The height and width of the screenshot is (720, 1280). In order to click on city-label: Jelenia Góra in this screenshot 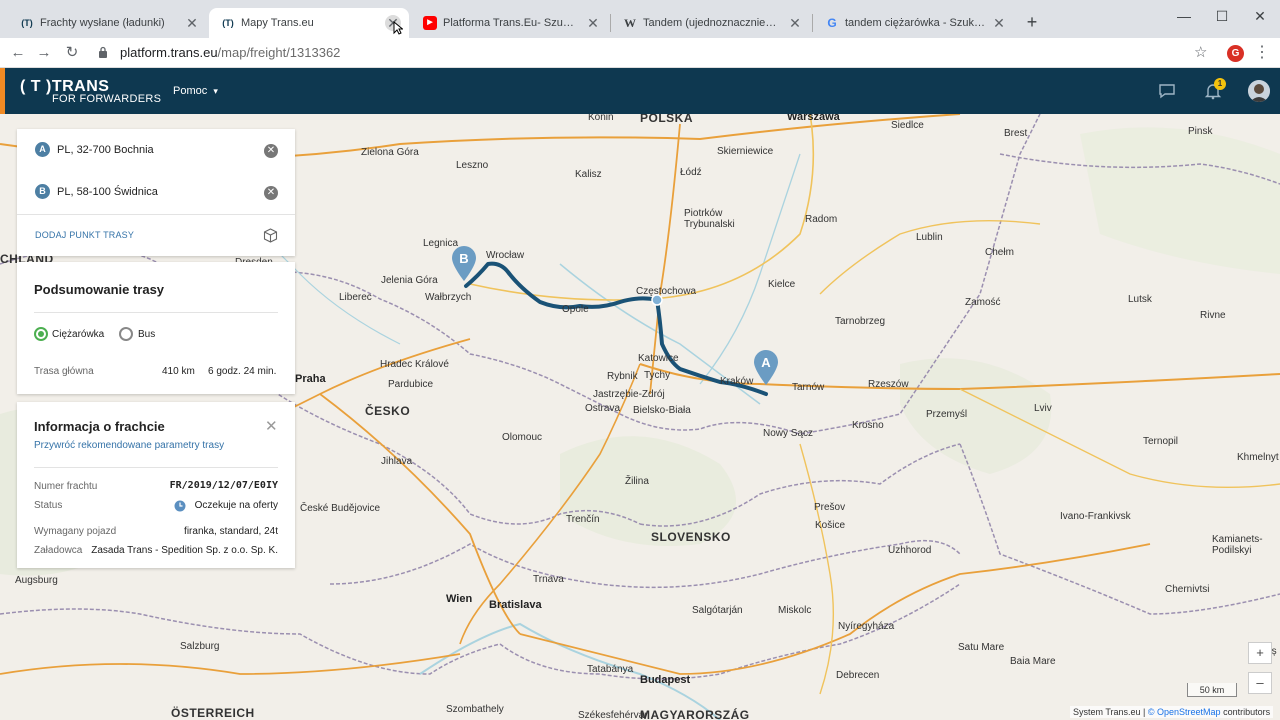, I will do `click(409, 280)`.